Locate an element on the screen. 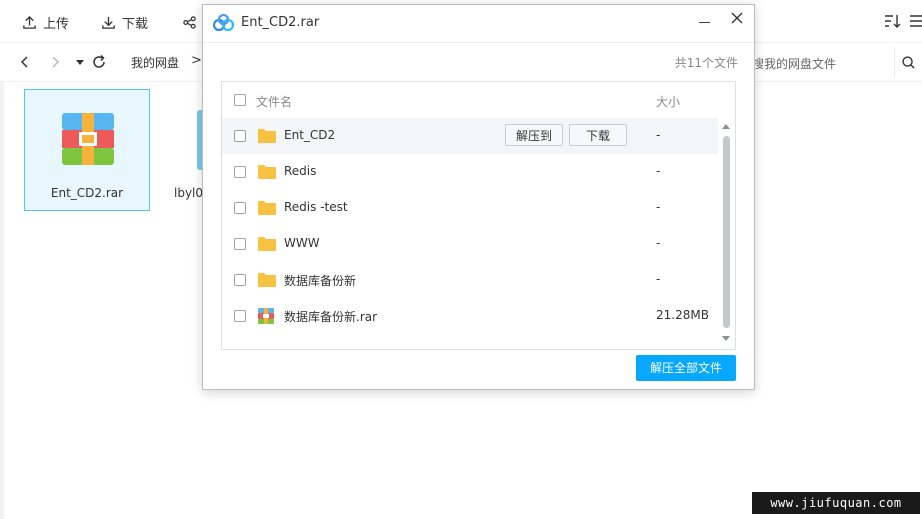  list-item: WWW - is located at coordinates (470, 244).